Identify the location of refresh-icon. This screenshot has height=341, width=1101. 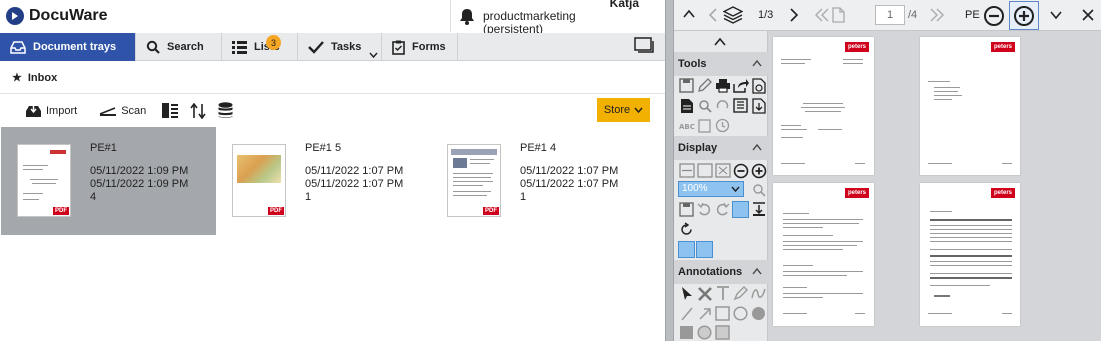
(686, 229).